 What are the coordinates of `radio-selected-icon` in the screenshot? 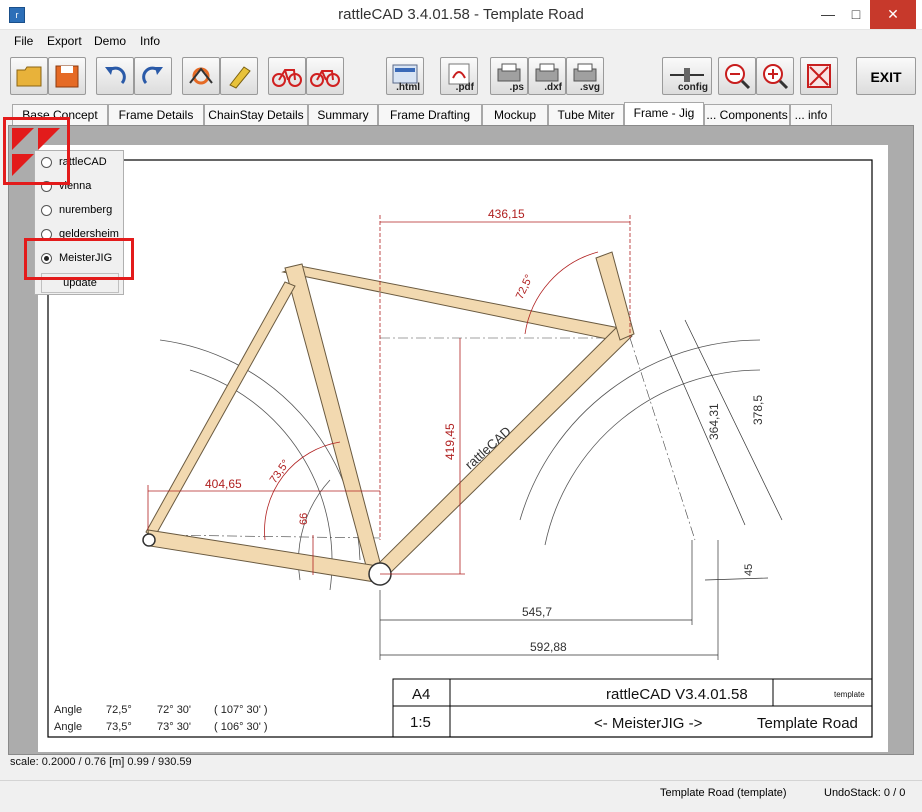 It's located at (46, 258).